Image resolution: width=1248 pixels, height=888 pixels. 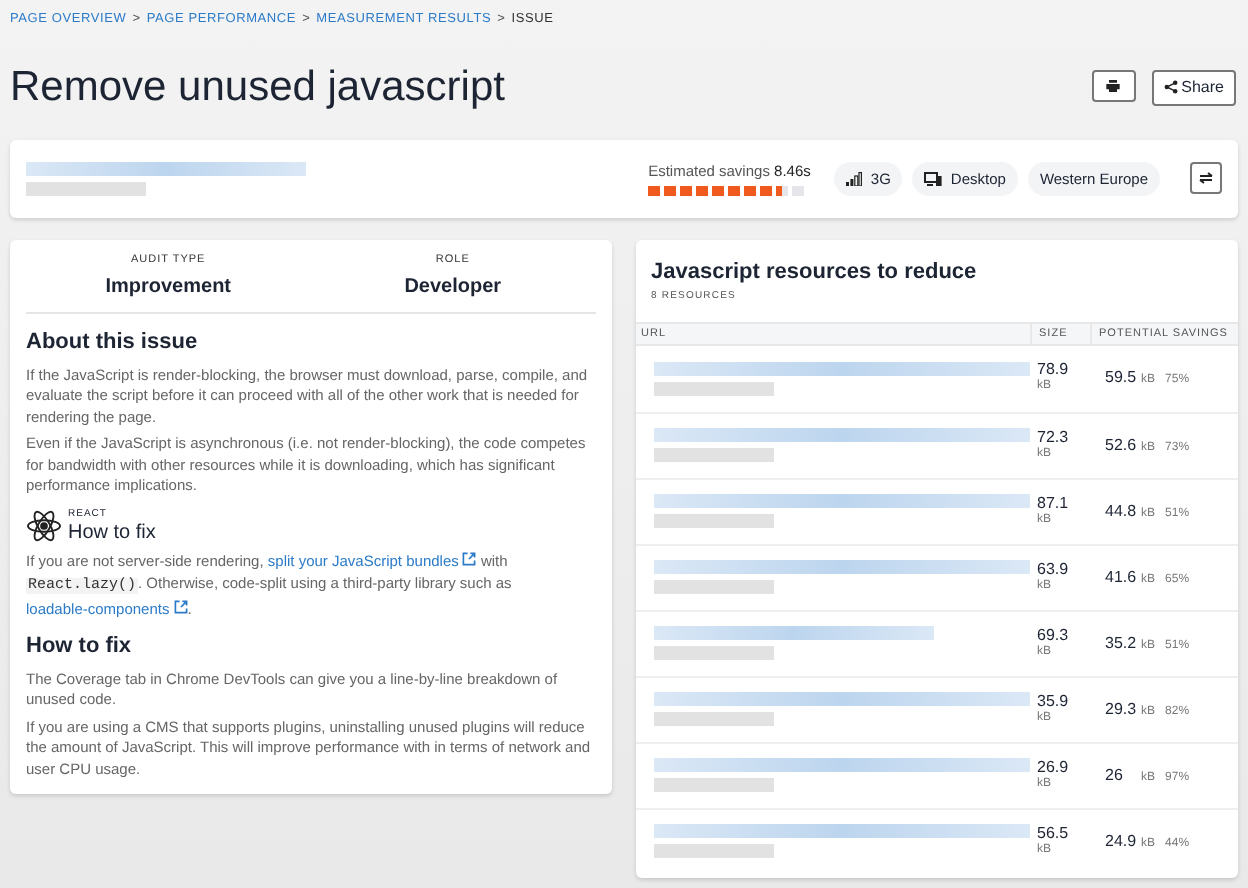 What do you see at coordinates (815, 272) in the screenshot?
I see `card-title: Javascript resources to reduce` at bounding box center [815, 272].